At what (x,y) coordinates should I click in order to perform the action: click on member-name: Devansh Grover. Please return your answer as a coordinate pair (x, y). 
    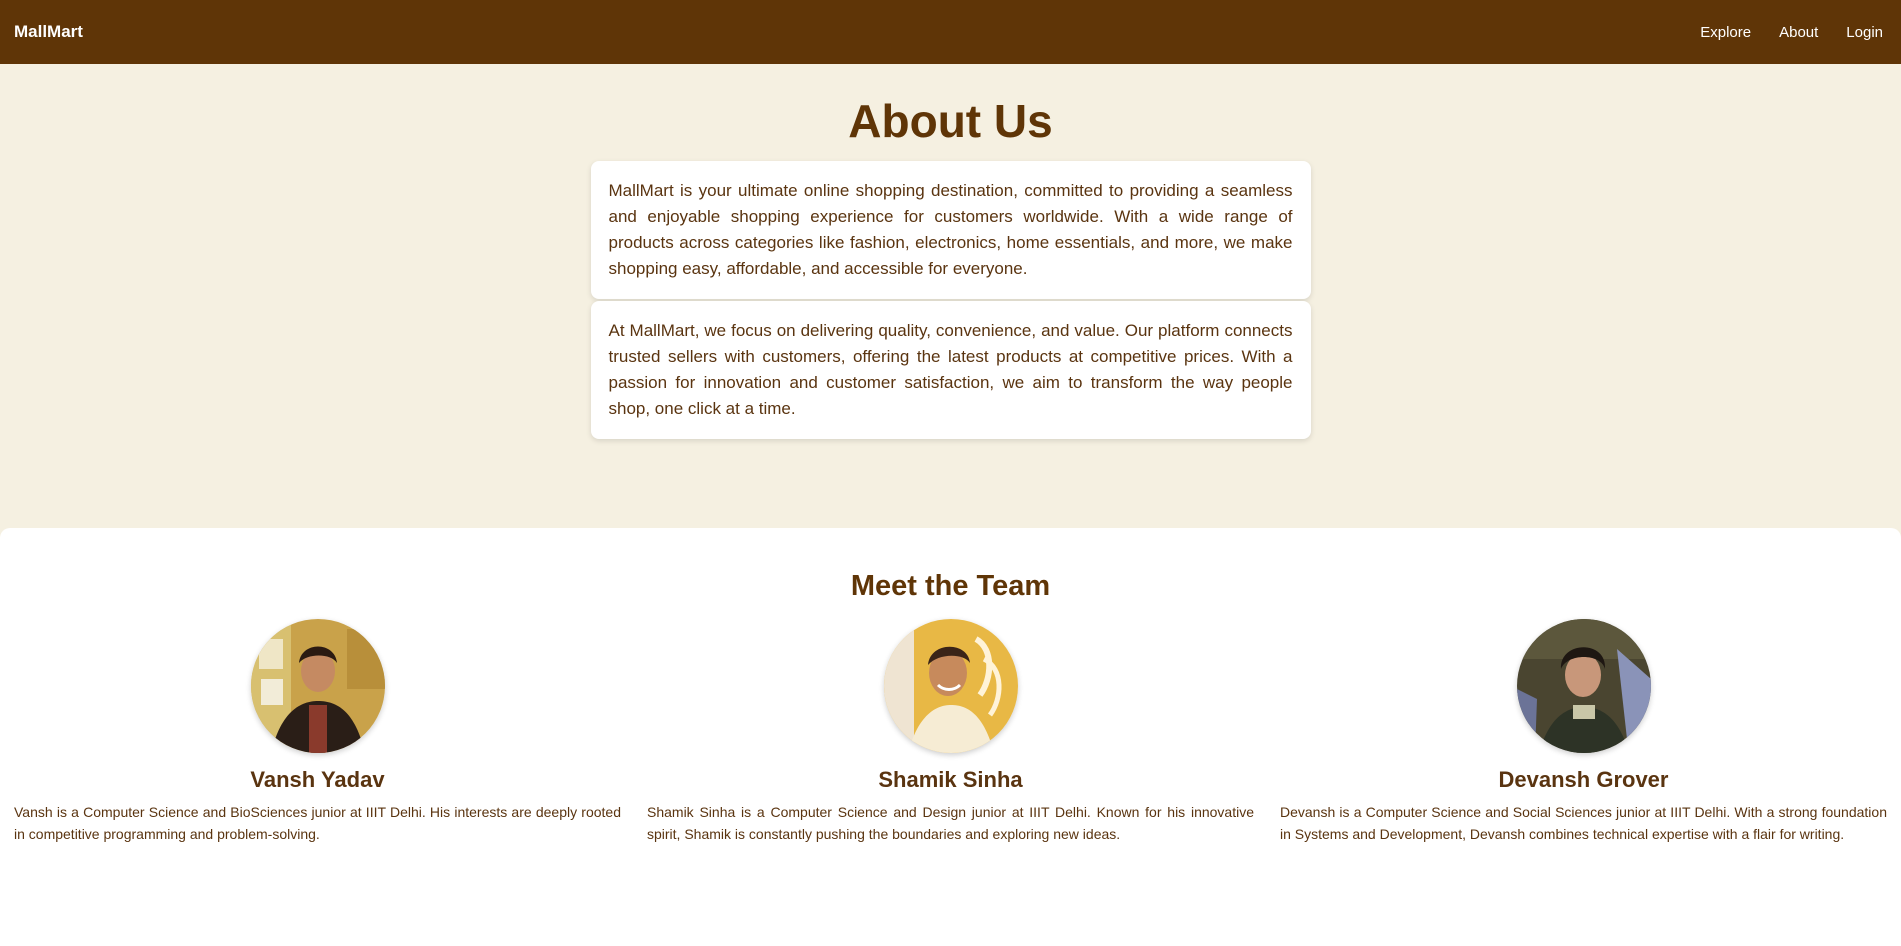
    Looking at the image, I should click on (1583, 779).